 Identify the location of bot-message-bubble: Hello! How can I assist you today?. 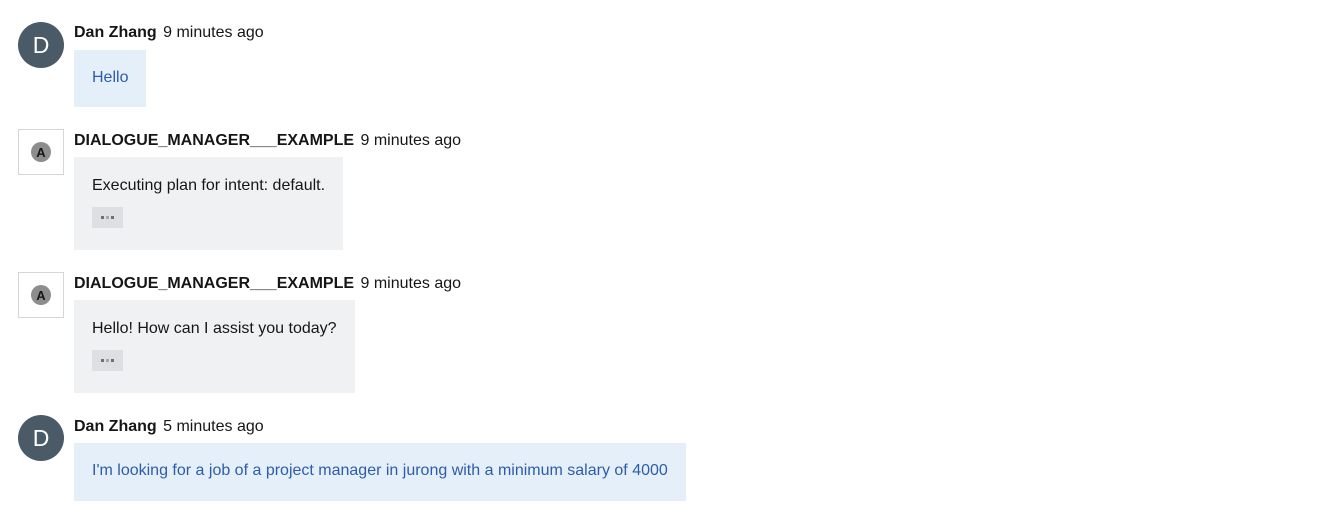
(214, 346).